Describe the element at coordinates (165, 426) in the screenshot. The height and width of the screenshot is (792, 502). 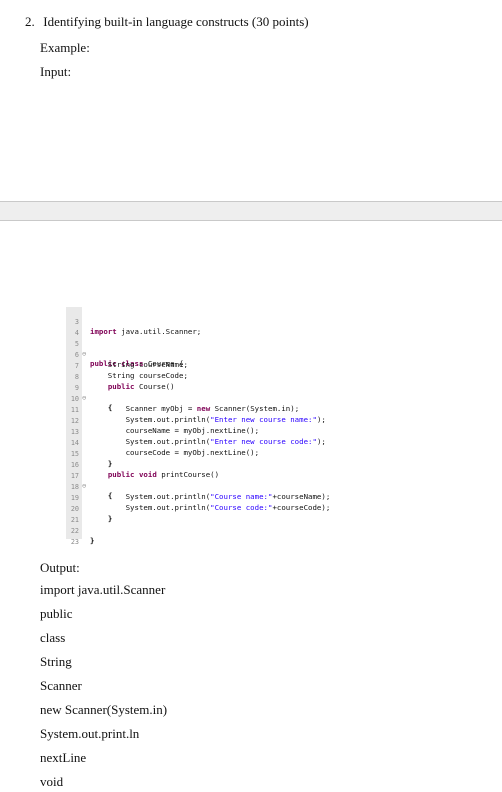
I see `code-line: 12 courseName = myObj.nextLine();` at that location.